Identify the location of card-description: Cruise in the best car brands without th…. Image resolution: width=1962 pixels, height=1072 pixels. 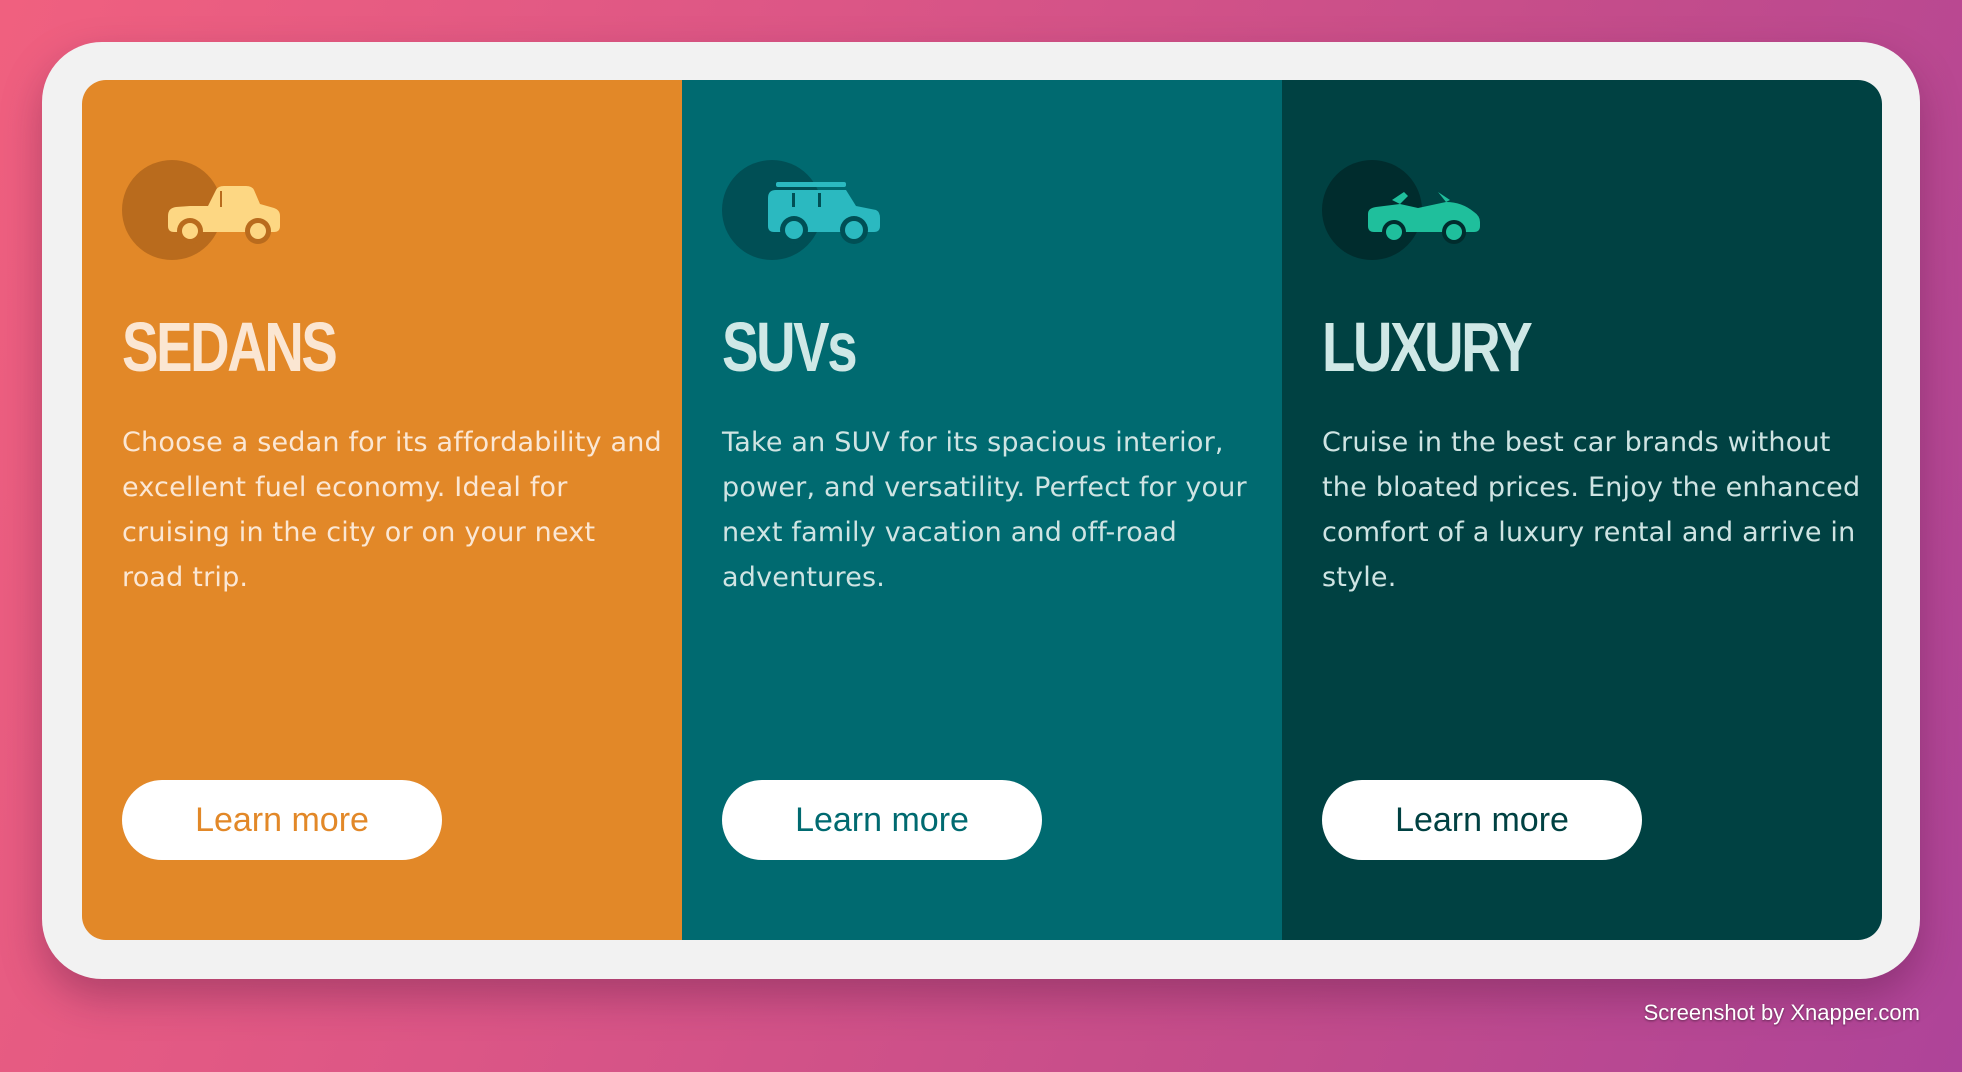
(1591, 510).